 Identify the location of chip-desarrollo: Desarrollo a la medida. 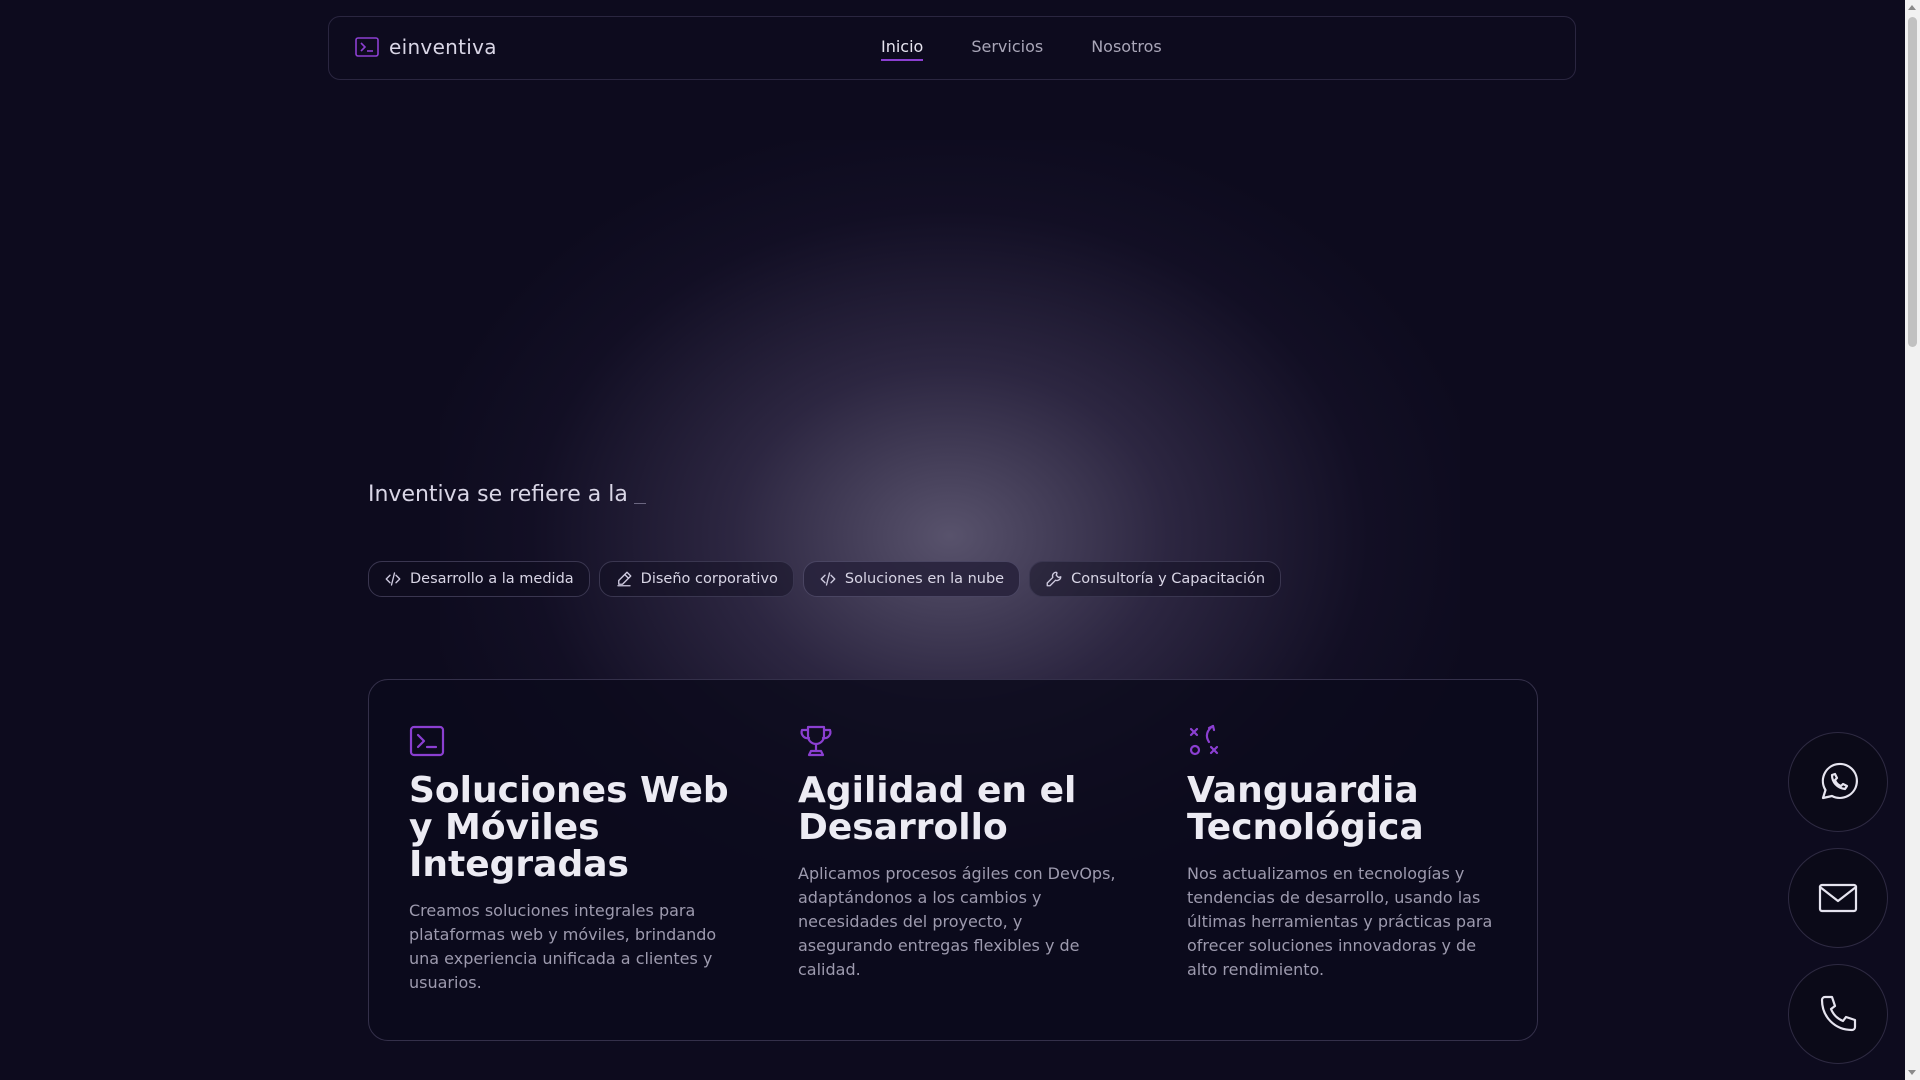
(479, 579).